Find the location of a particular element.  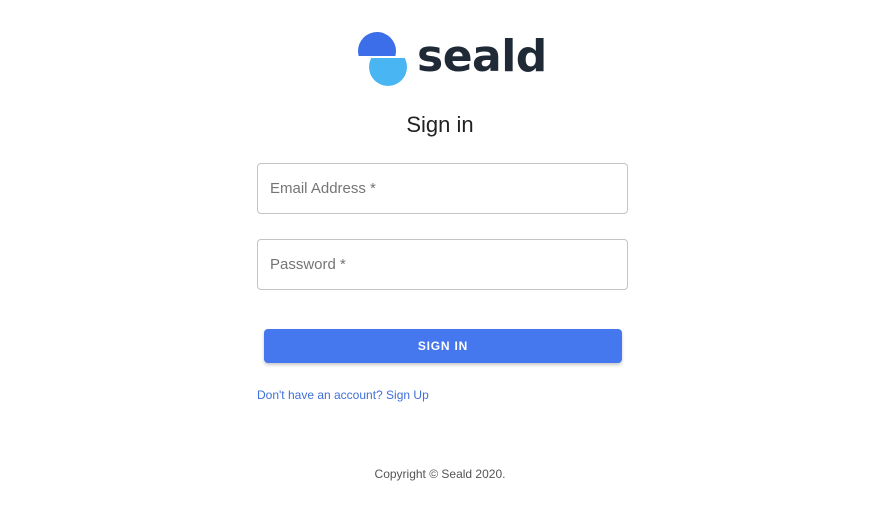

copyright-text: Copyright © Seald 2020. is located at coordinates (440, 474).